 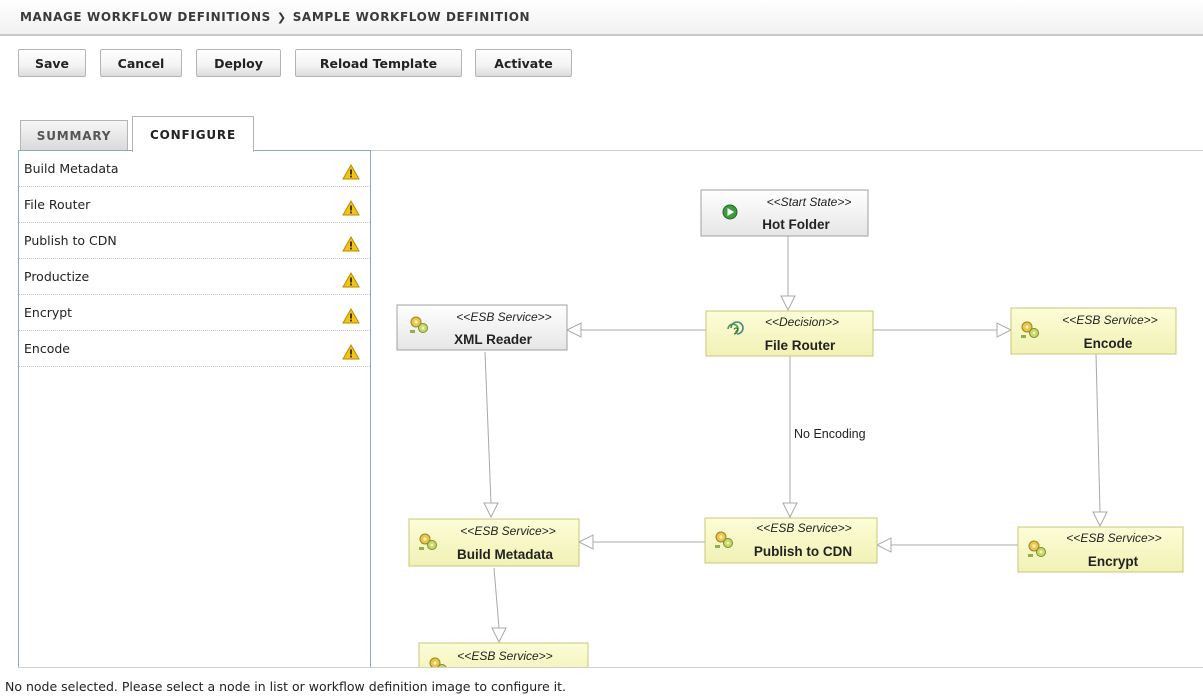 What do you see at coordinates (194, 241) in the screenshot?
I see `node-list-item: Publish to CDN` at bounding box center [194, 241].